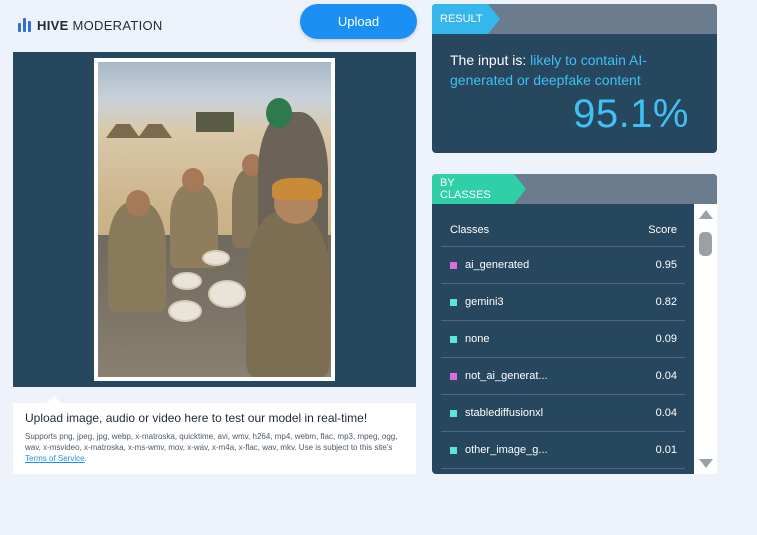  I want to click on result-prefix: The input is:, so click(490, 60).